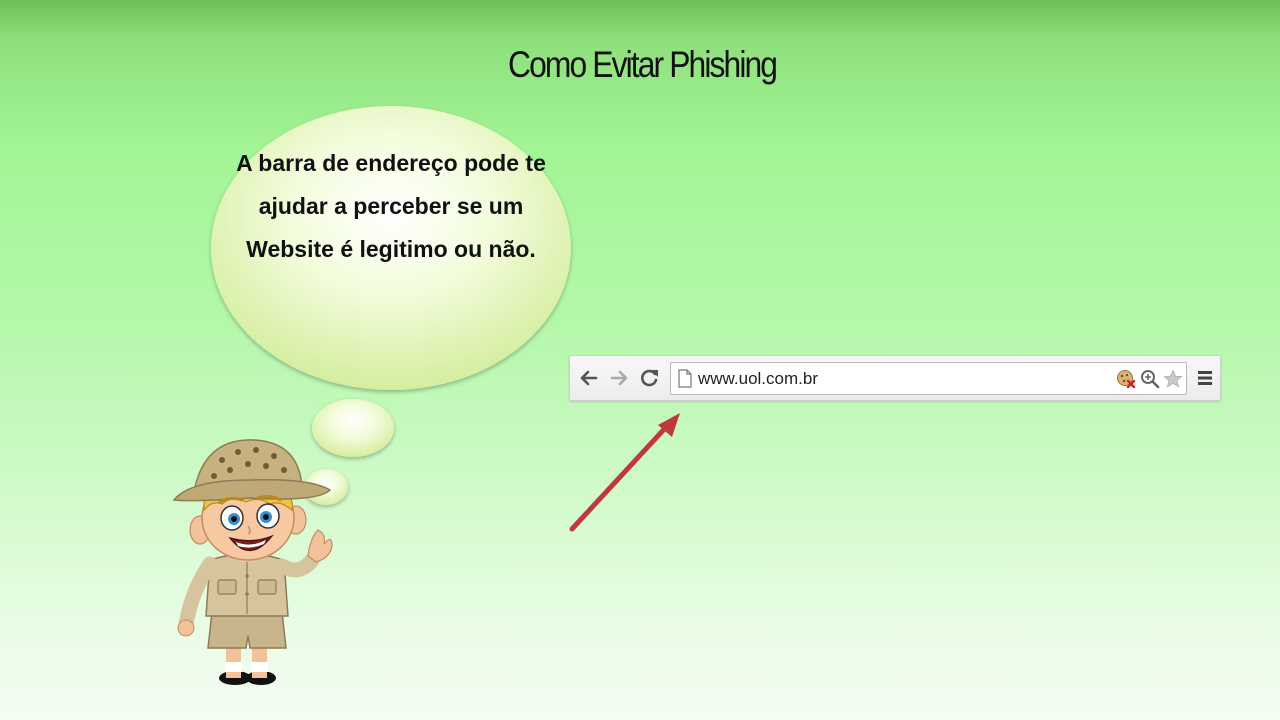 This screenshot has width=1280, height=720. I want to click on zoom-button, so click(1150, 379).